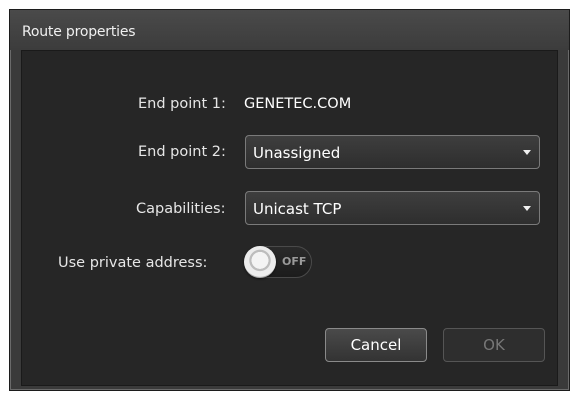 The width and height of the screenshot is (576, 398). What do you see at coordinates (376, 345) in the screenshot?
I see `cancel-button: Cancel` at bounding box center [376, 345].